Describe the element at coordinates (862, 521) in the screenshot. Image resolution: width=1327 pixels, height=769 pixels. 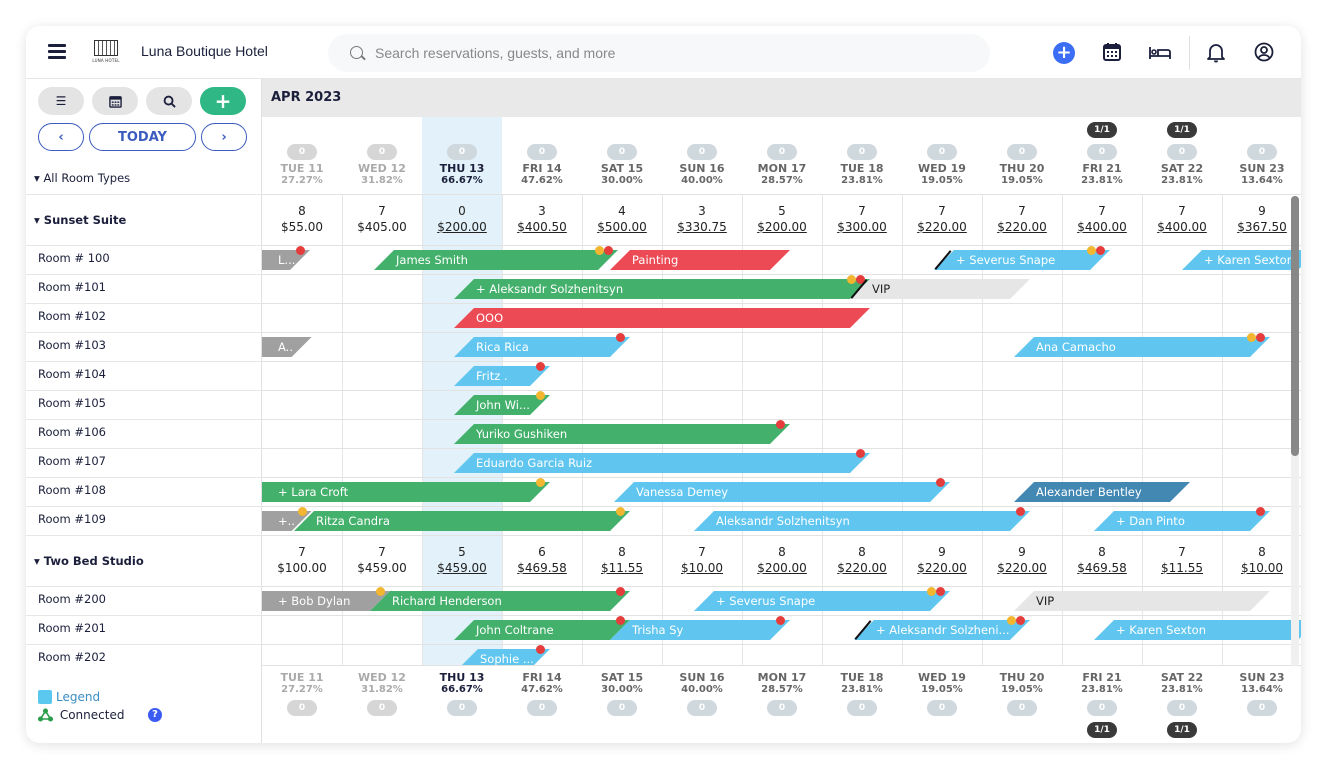
I see `reservation-bar: Aleksandr Solzhenitsyn` at that location.